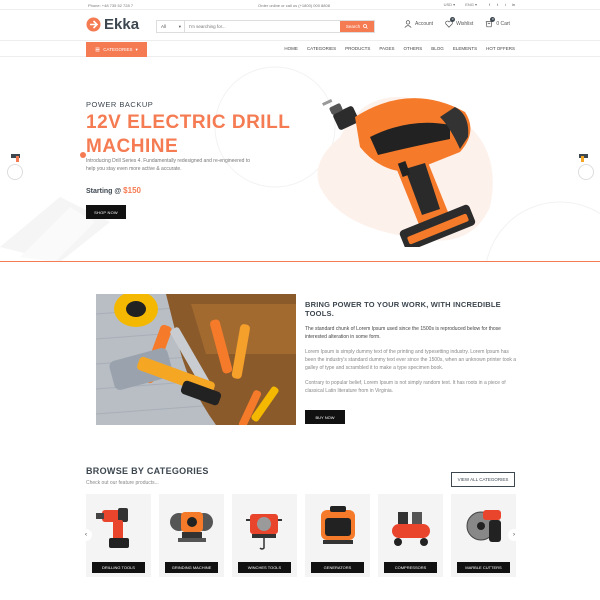 Image resolution: width=600 pixels, height=600 pixels. What do you see at coordinates (505, 4) in the screenshot?
I see `instagram-icon: i` at bounding box center [505, 4].